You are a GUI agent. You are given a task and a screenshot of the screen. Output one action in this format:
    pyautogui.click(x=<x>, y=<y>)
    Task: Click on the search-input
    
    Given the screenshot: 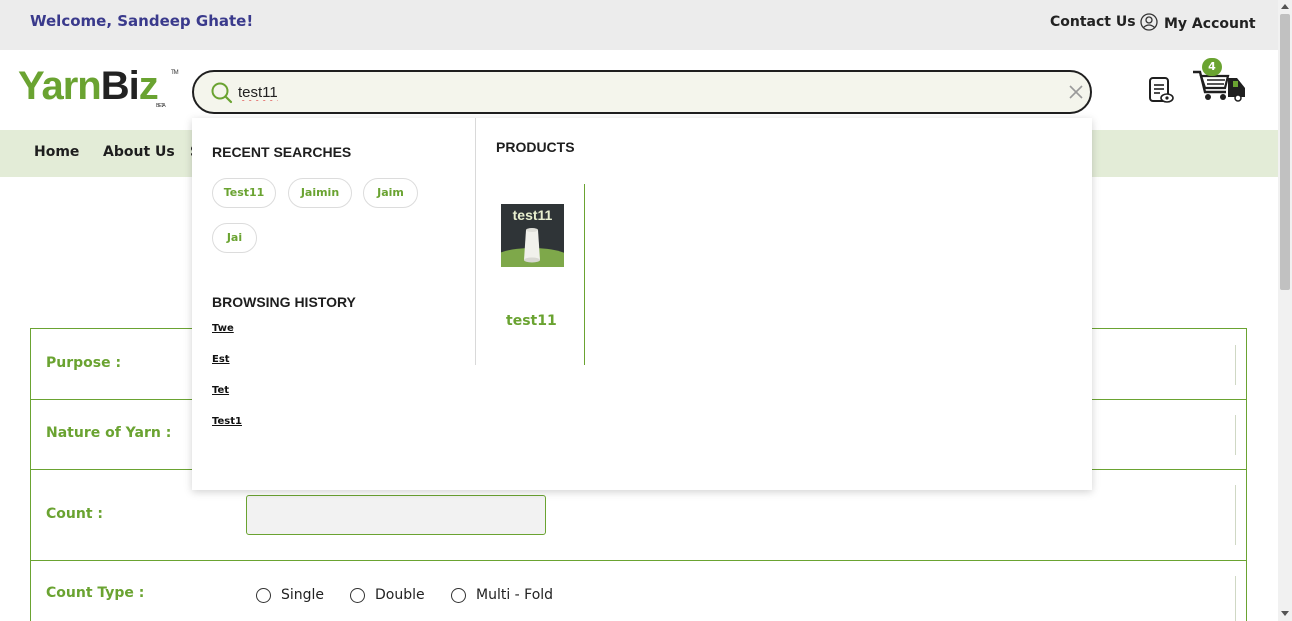 What is the action you would take?
    pyautogui.click(x=628, y=92)
    